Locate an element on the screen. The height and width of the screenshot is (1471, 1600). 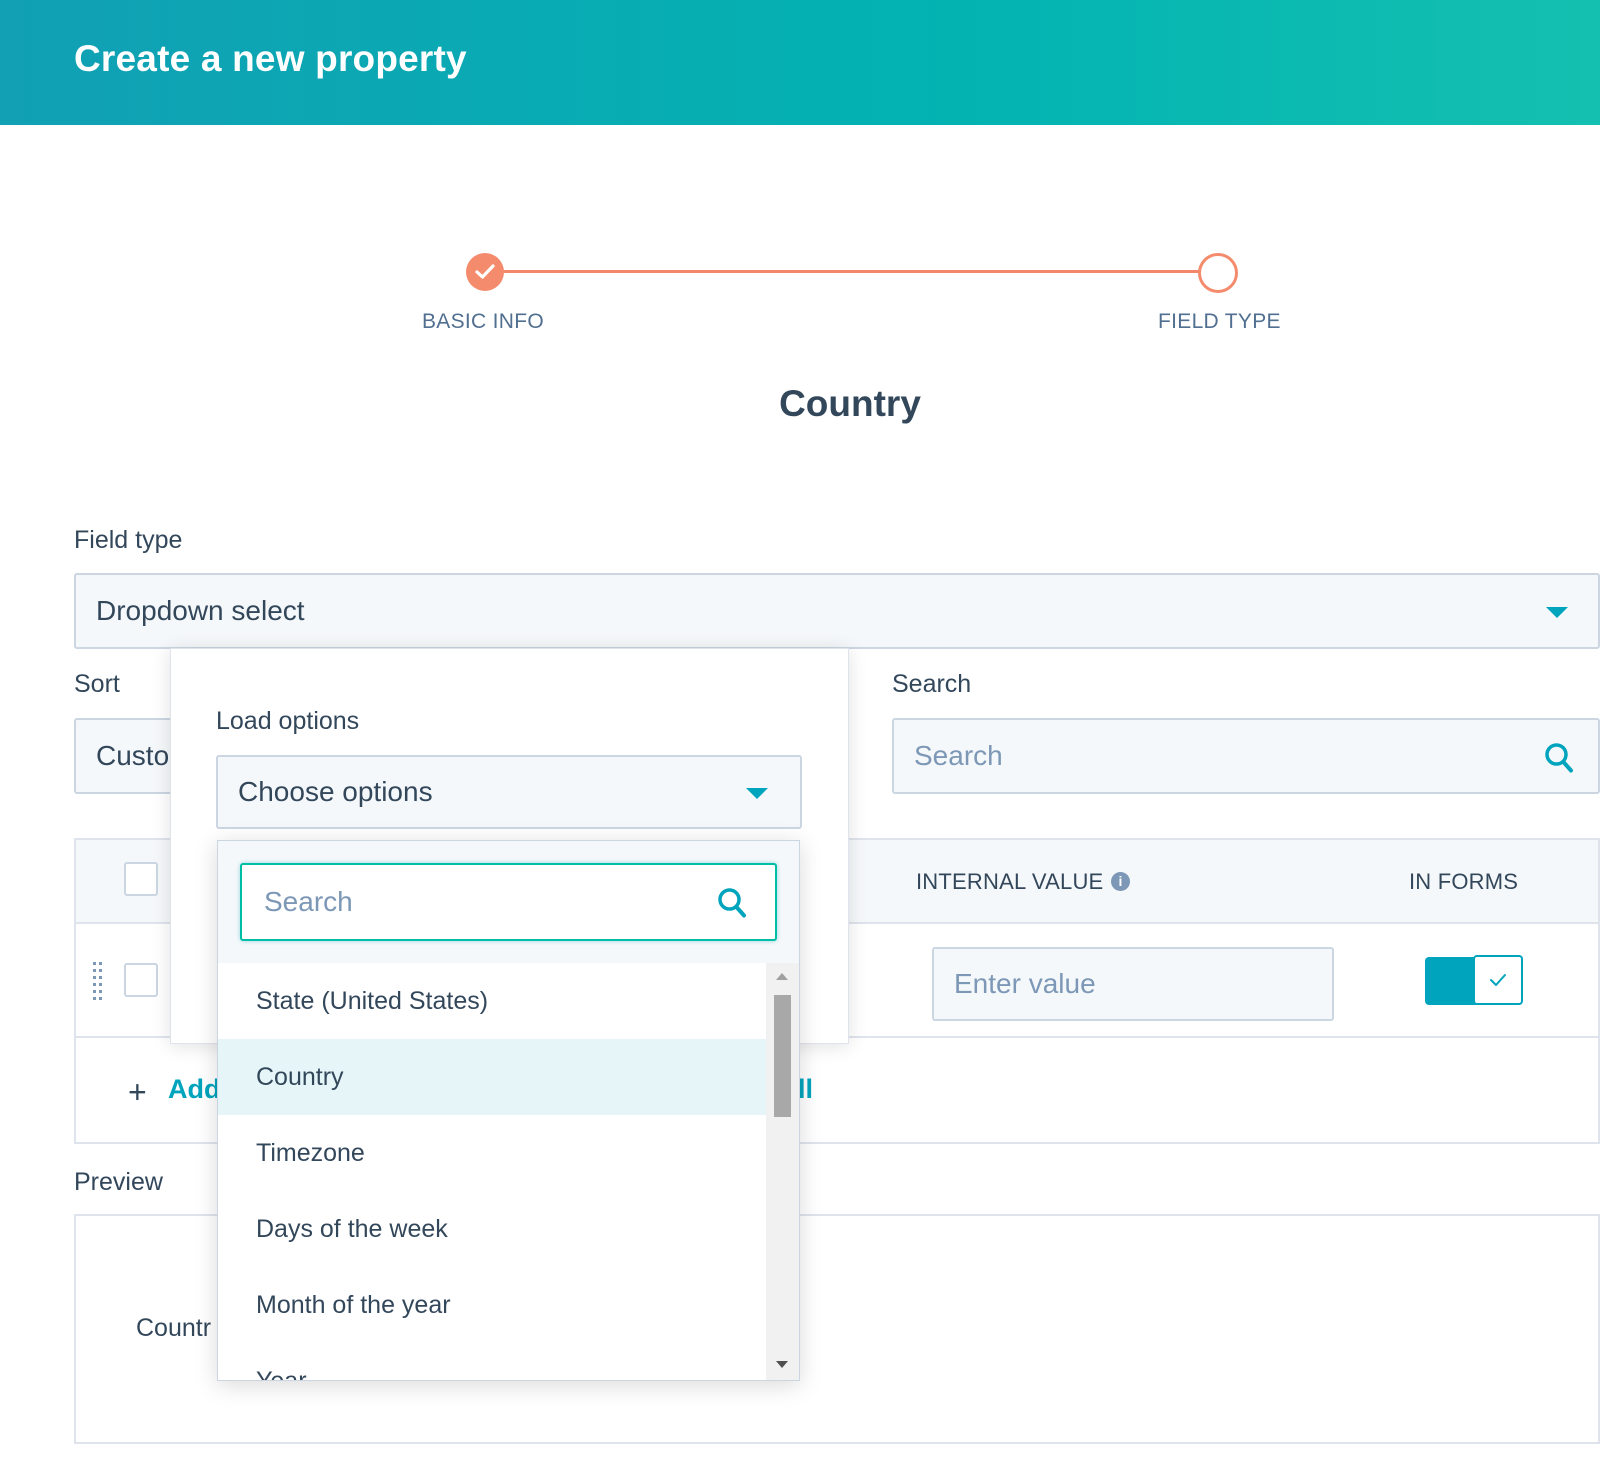
menu-item-year: Year is located at coordinates (492, 1362).